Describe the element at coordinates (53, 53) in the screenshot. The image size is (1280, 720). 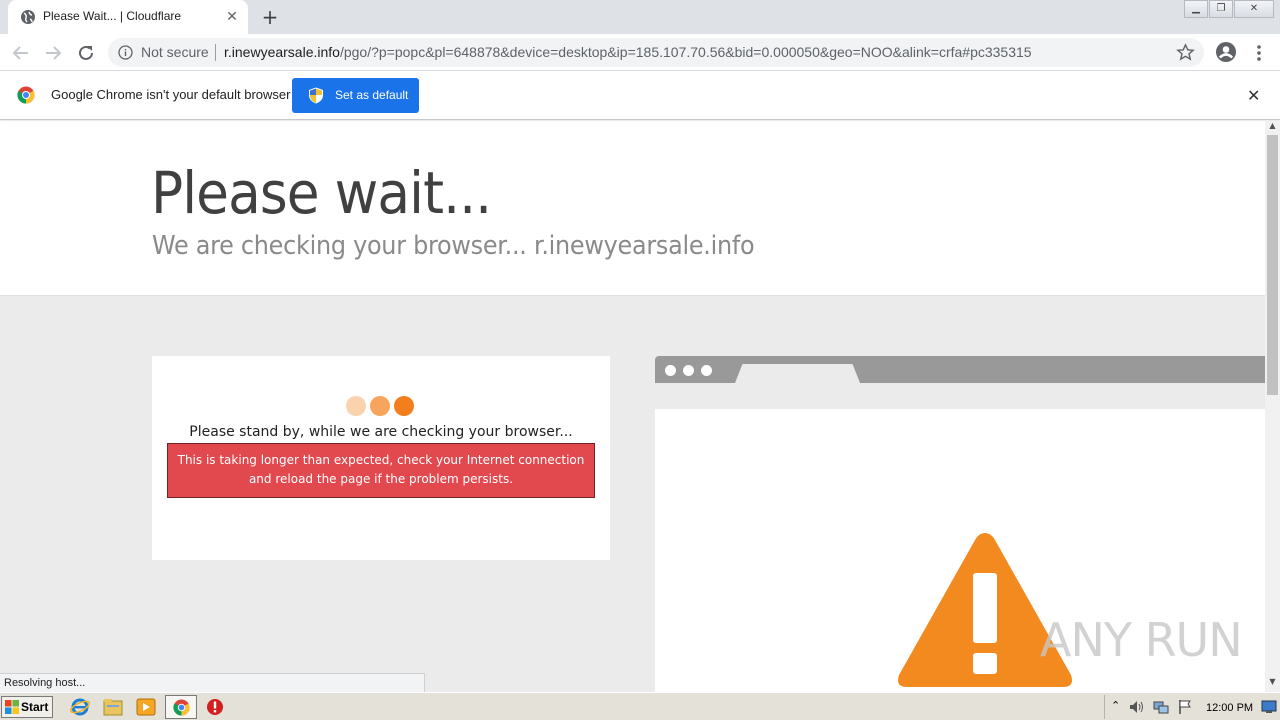
I see `forward-arrow-icon` at that location.